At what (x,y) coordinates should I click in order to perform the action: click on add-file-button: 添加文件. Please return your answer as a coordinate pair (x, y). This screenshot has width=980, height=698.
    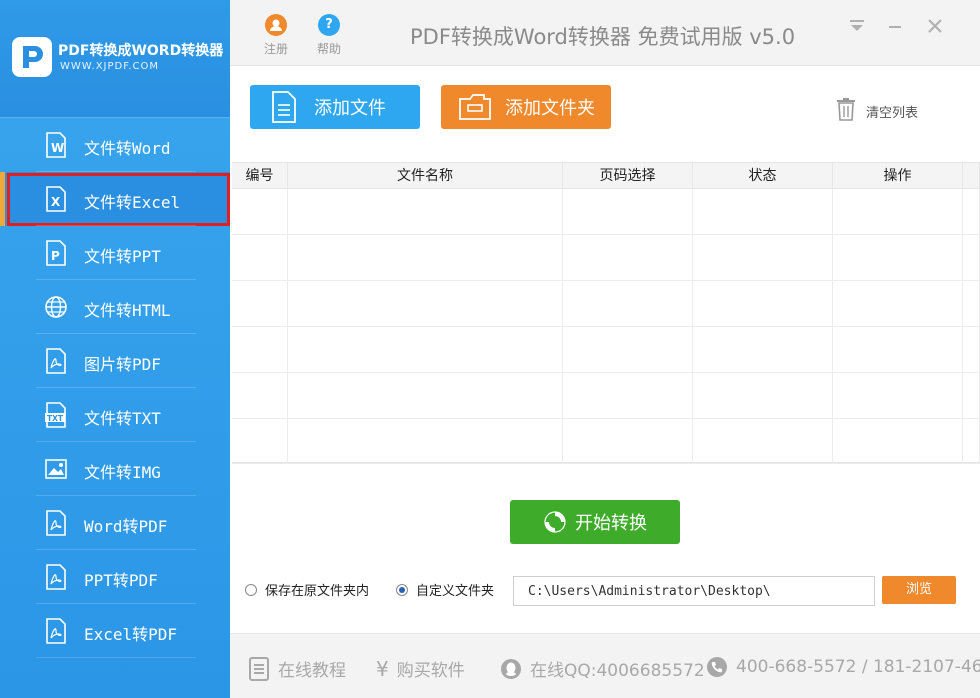
    Looking at the image, I should click on (335, 107).